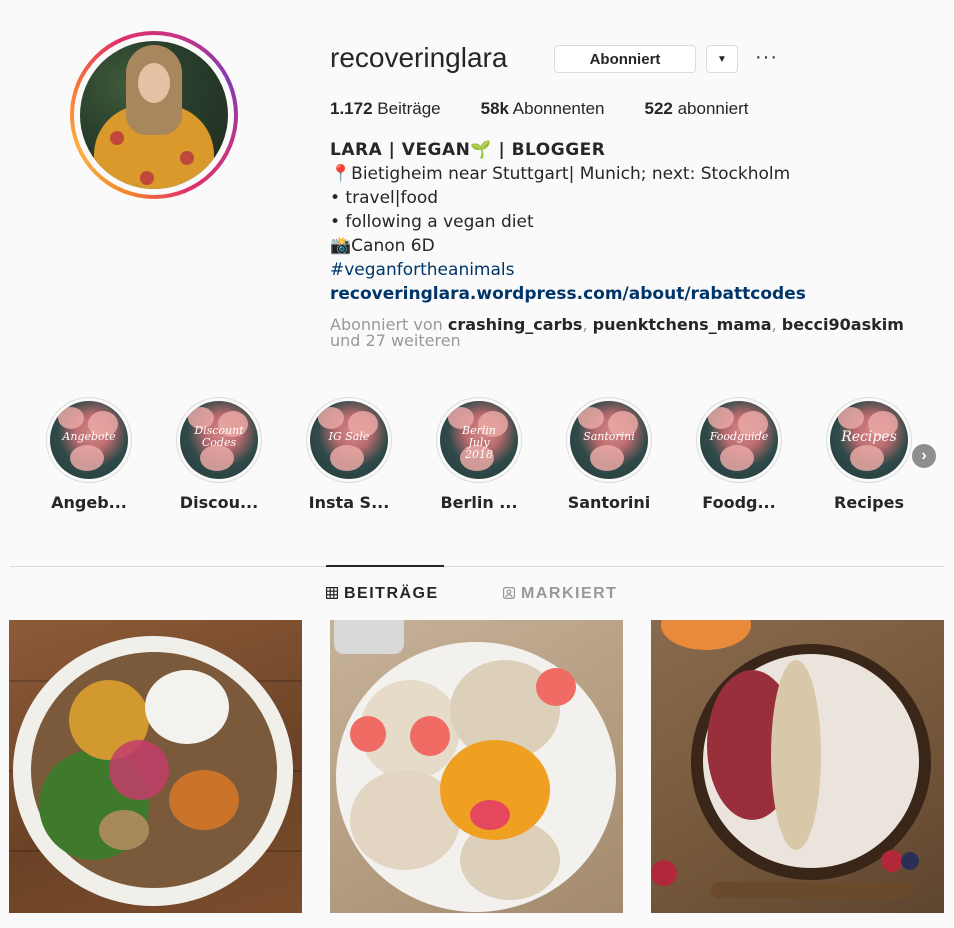  I want to click on wooden-spoon, so click(811, 890).